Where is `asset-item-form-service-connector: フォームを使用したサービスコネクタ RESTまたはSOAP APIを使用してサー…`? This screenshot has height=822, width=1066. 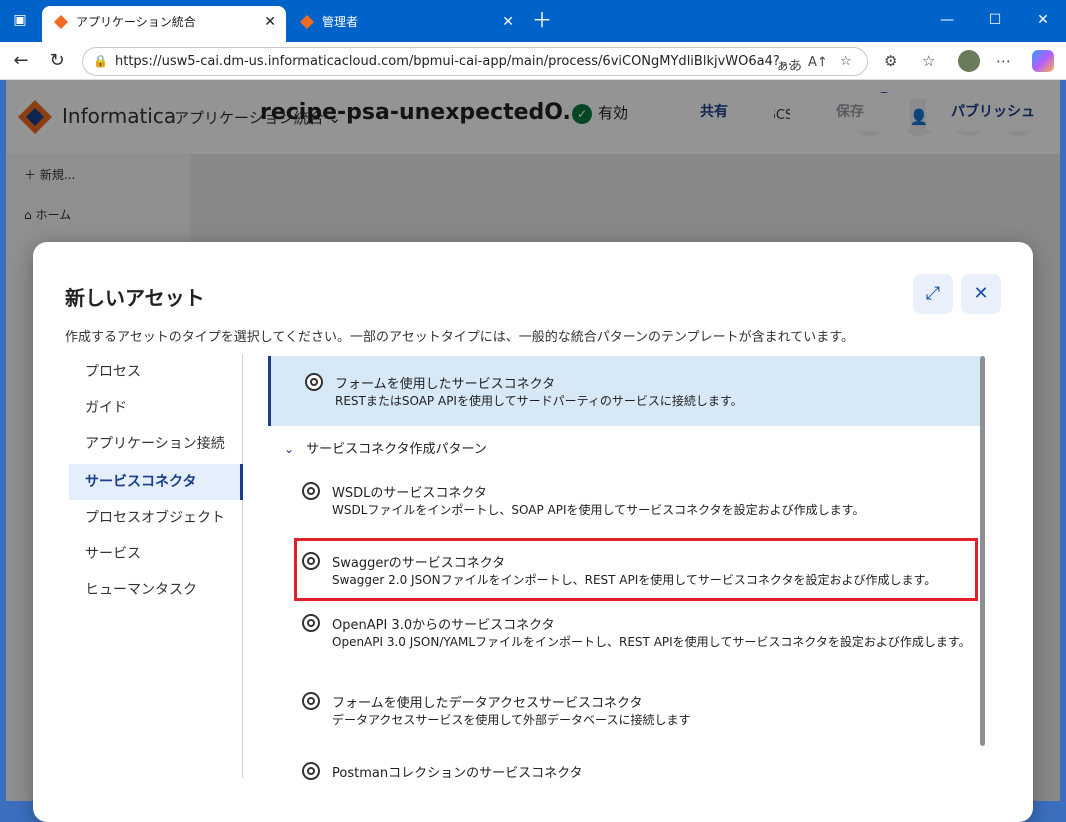
asset-item-form-service-connector: フォームを使用したサービスコネクタ RESTまたはSOAP APIを使用してサー… is located at coordinates (624, 391).